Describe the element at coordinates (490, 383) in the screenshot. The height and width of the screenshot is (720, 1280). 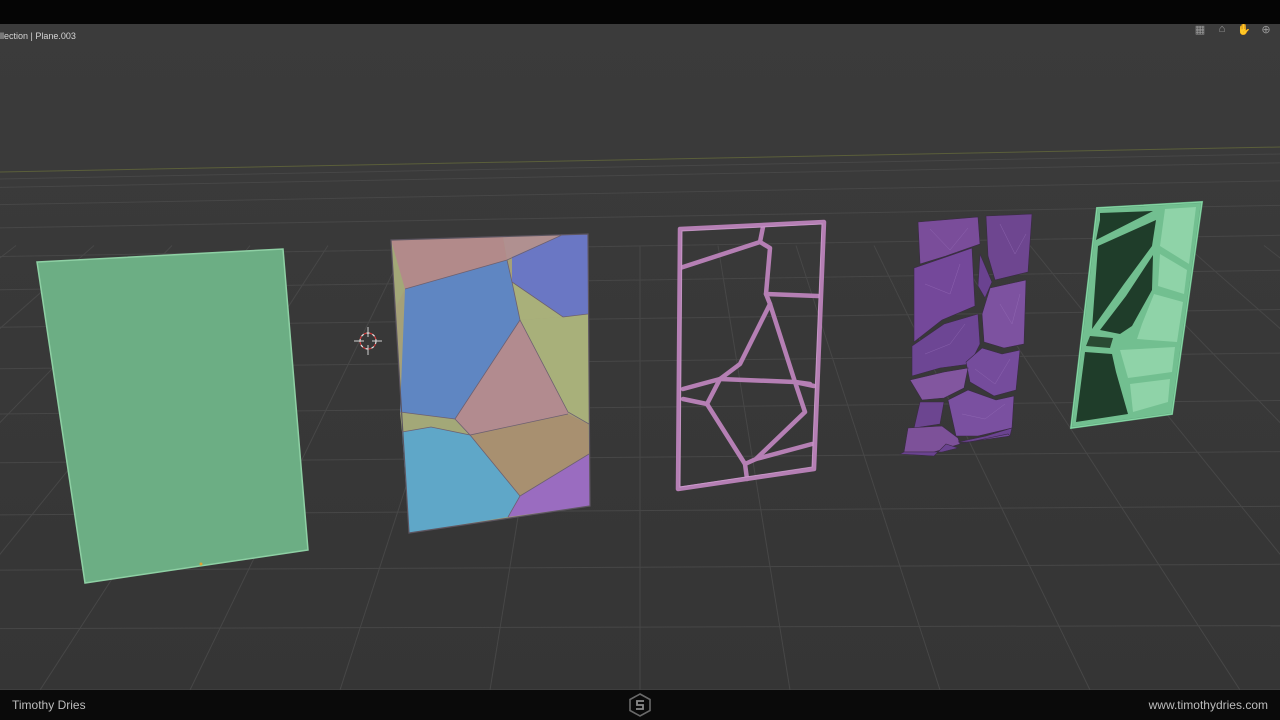
I see `plane-voronoi-colored` at that location.